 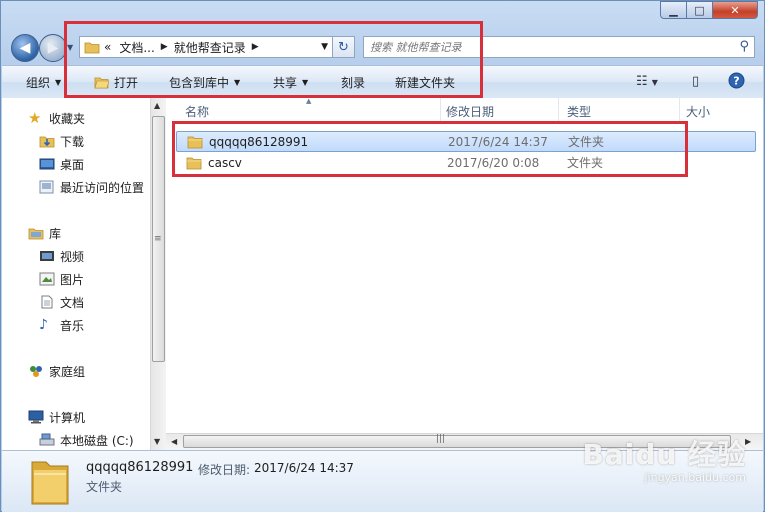 What do you see at coordinates (157, 441) in the screenshot?
I see `scroll-down-arrow-icon: ▼` at bounding box center [157, 441].